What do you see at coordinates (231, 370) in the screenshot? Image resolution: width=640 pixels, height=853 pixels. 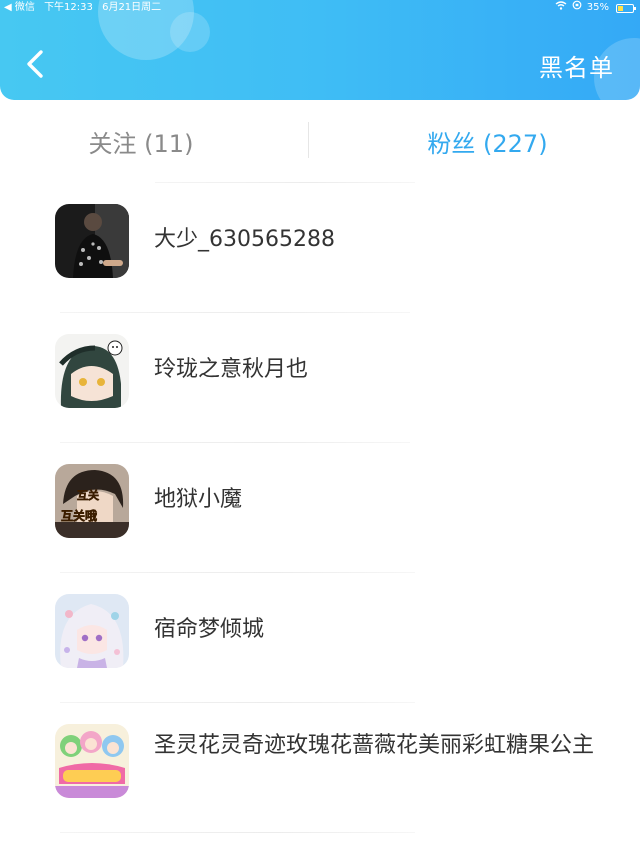 I see `fan-name: 玲珑之意秋月也` at bounding box center [231, 370].